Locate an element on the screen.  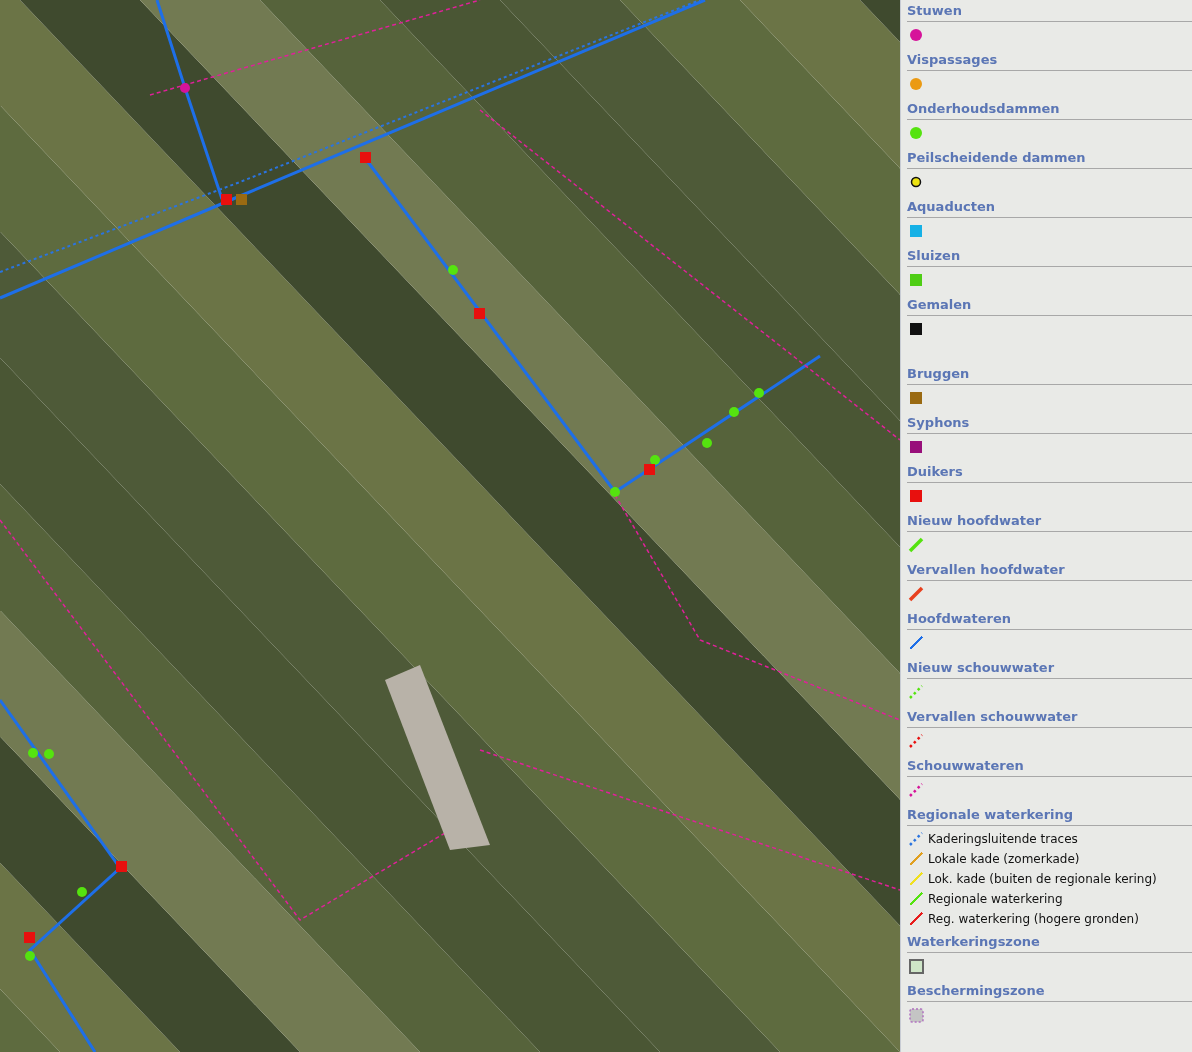
legend-label: Lok. kade (buiten de regionale kering) is located at coordinates (1042, 879).